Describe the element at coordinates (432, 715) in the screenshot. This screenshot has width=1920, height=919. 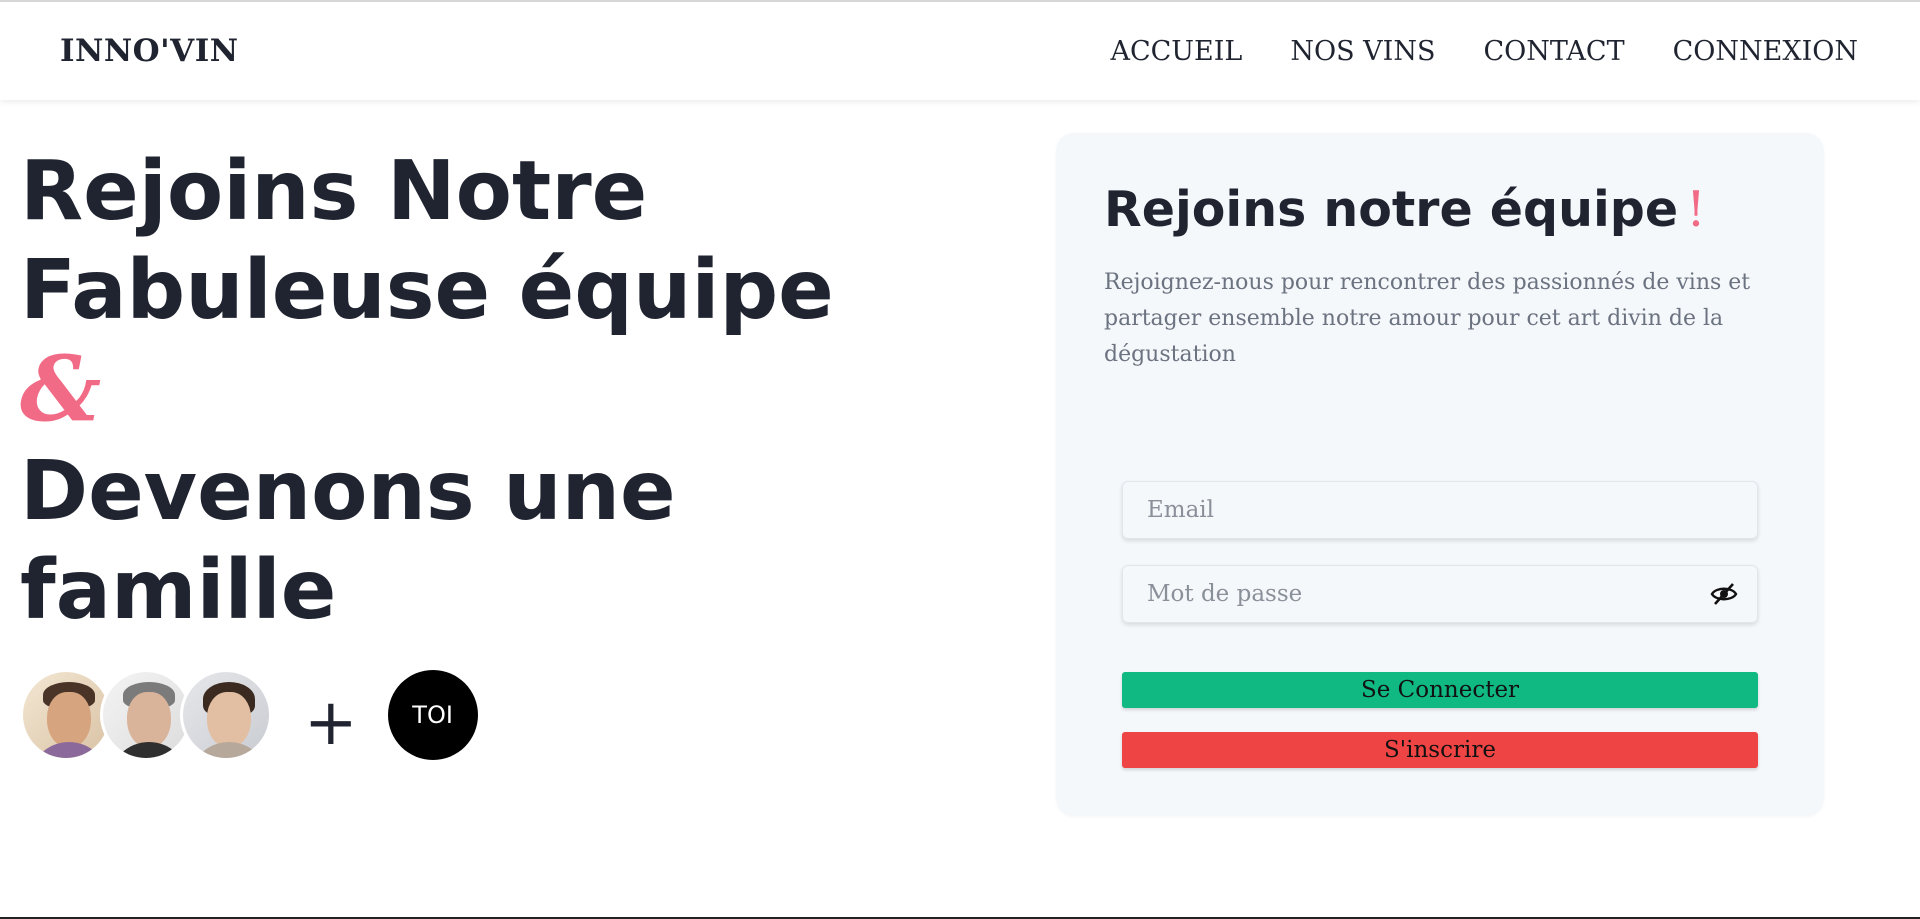
I see `toi-badge: TOI` at that location.